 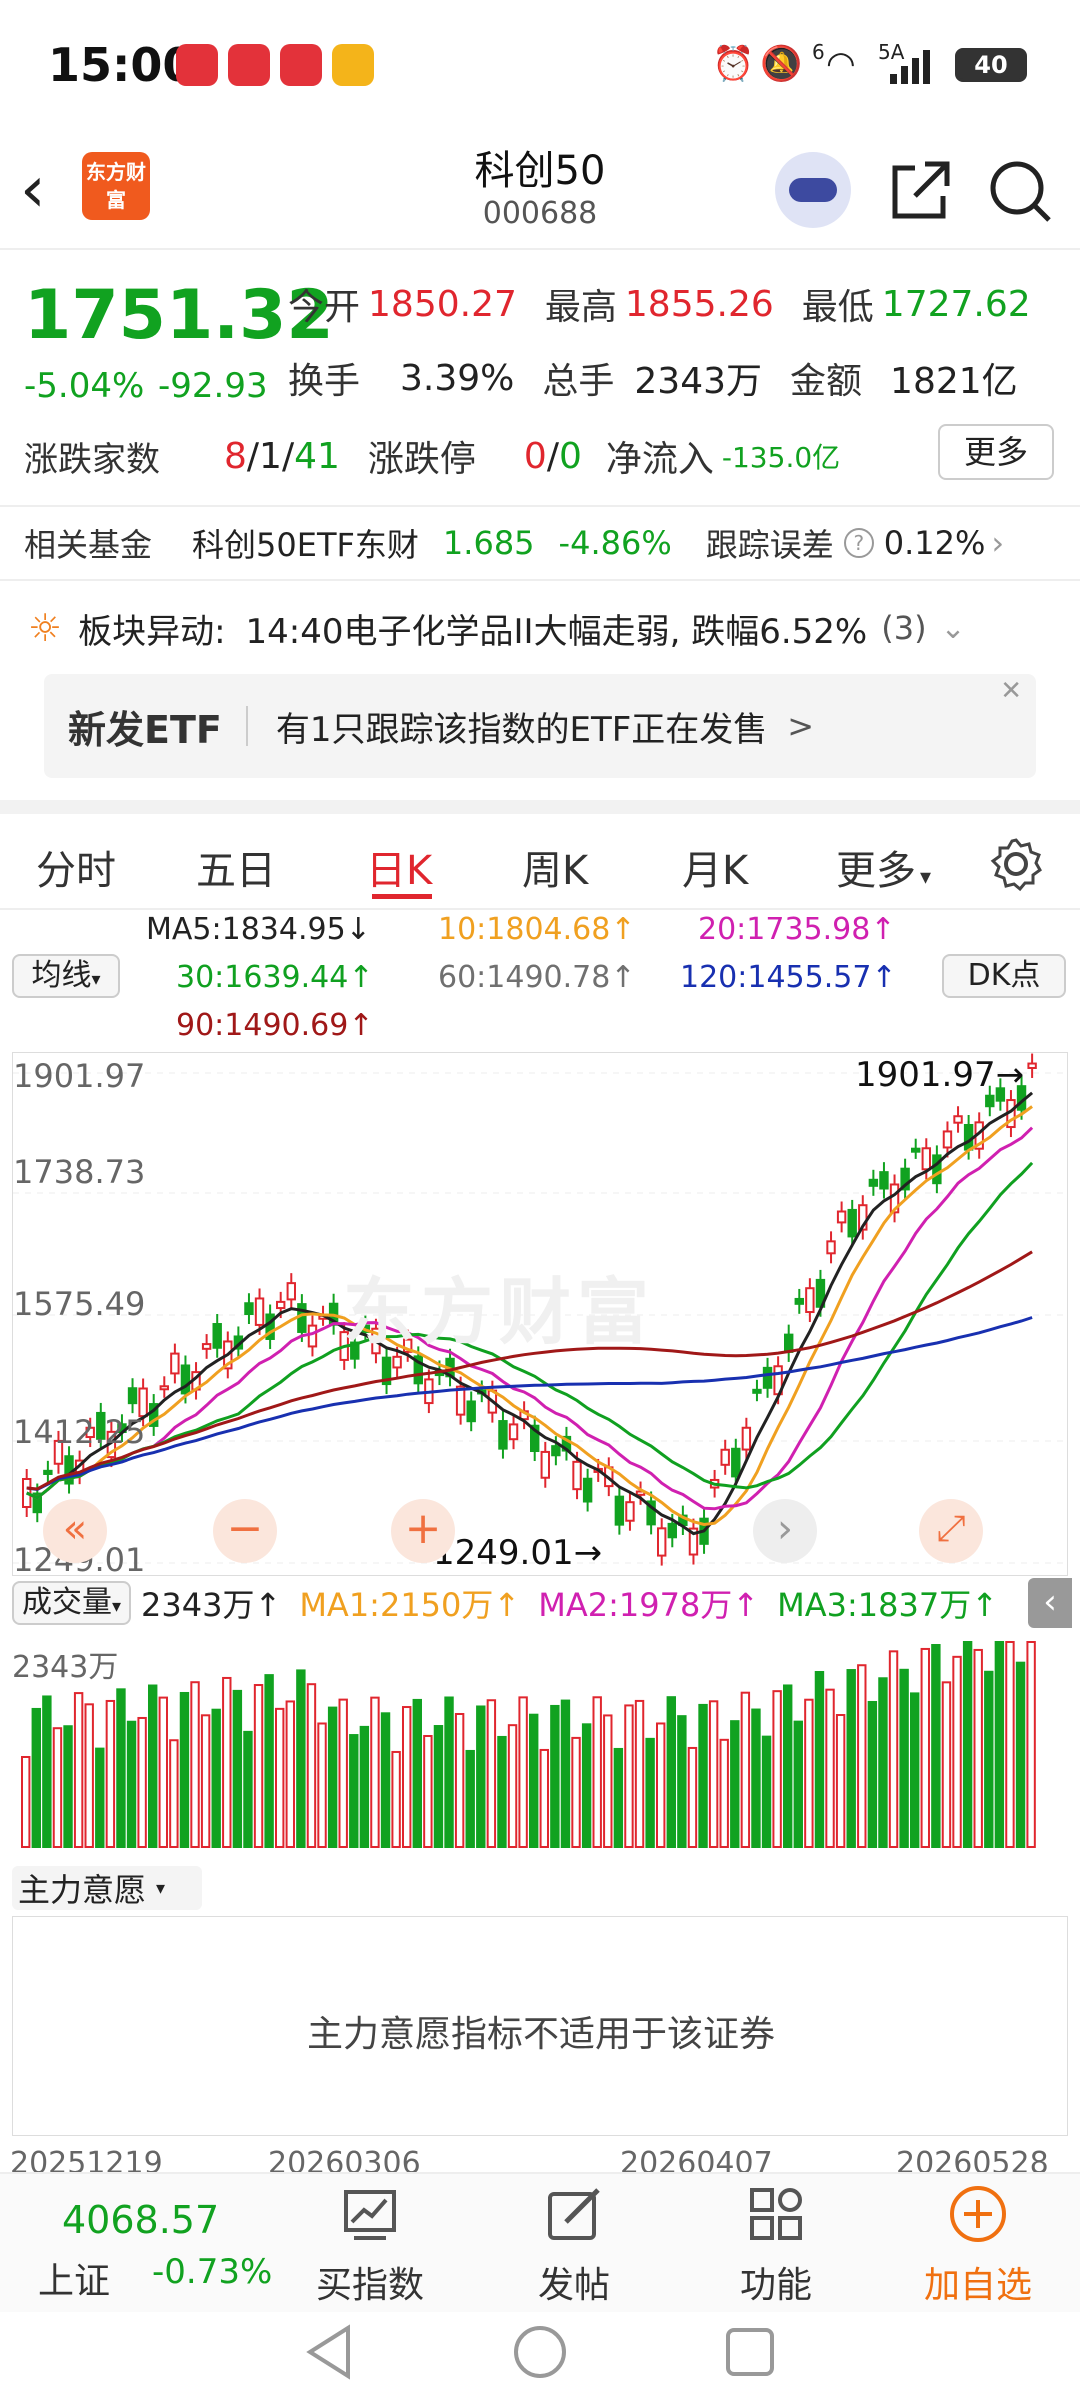 I want to click on fund-price: 1.685, so click(x=488, y=543).